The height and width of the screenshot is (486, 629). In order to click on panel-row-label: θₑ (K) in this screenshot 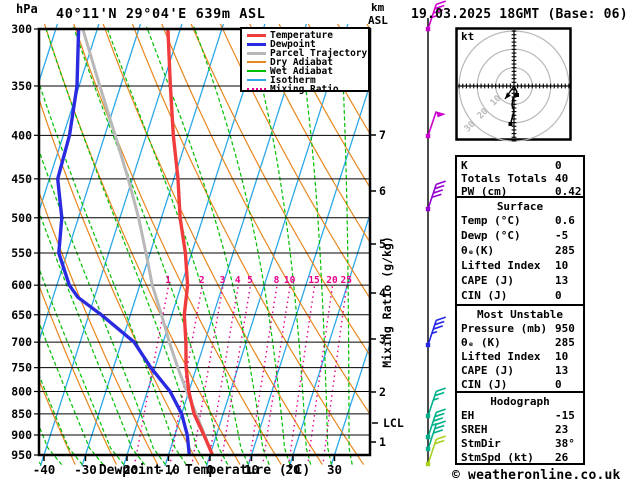, I will do `click(481, 342)`.